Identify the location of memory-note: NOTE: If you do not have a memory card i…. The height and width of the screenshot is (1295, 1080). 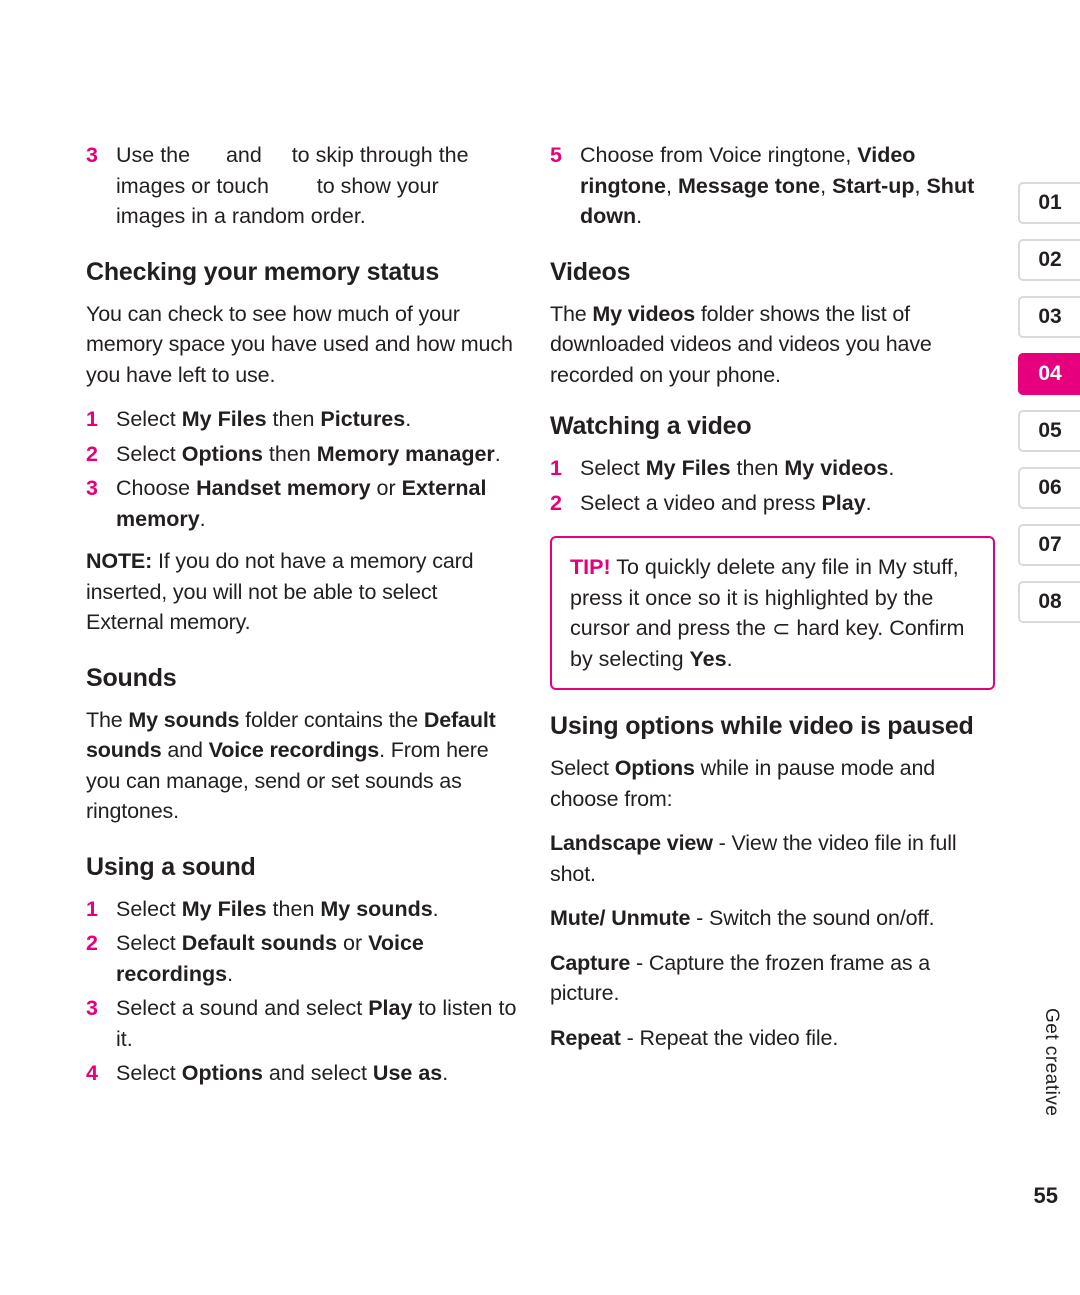
(302, 592).